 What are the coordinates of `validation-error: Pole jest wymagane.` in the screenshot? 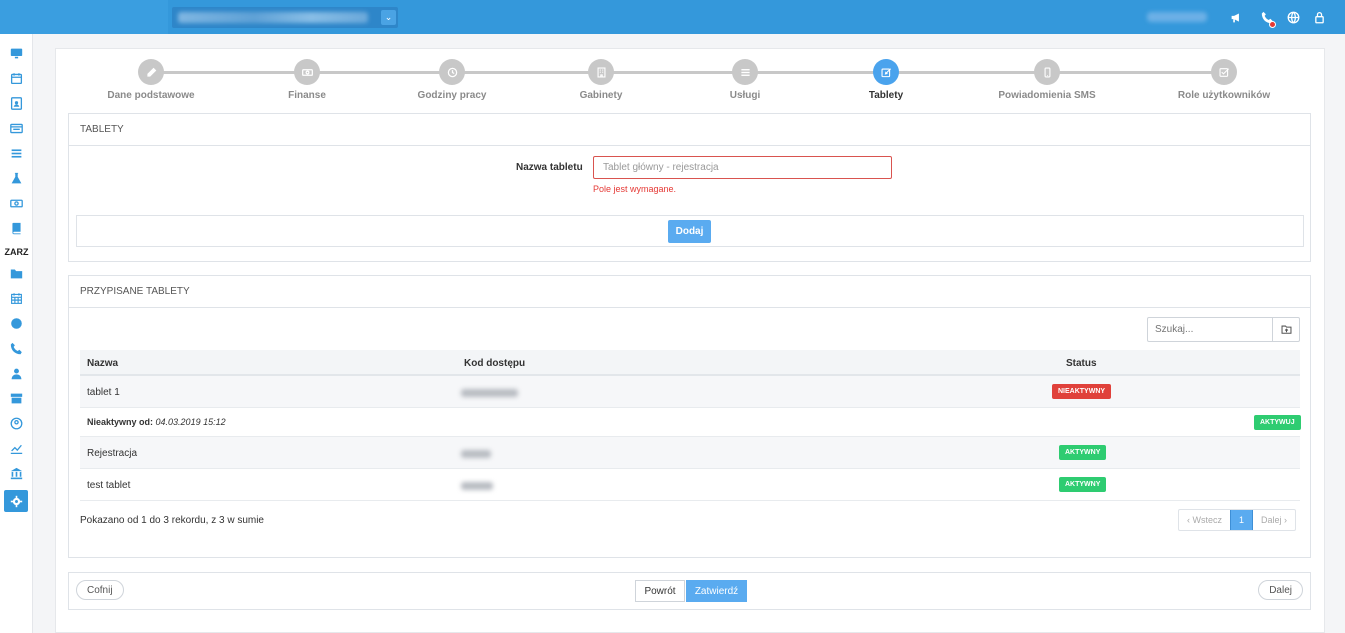 It's located at (635, 189).